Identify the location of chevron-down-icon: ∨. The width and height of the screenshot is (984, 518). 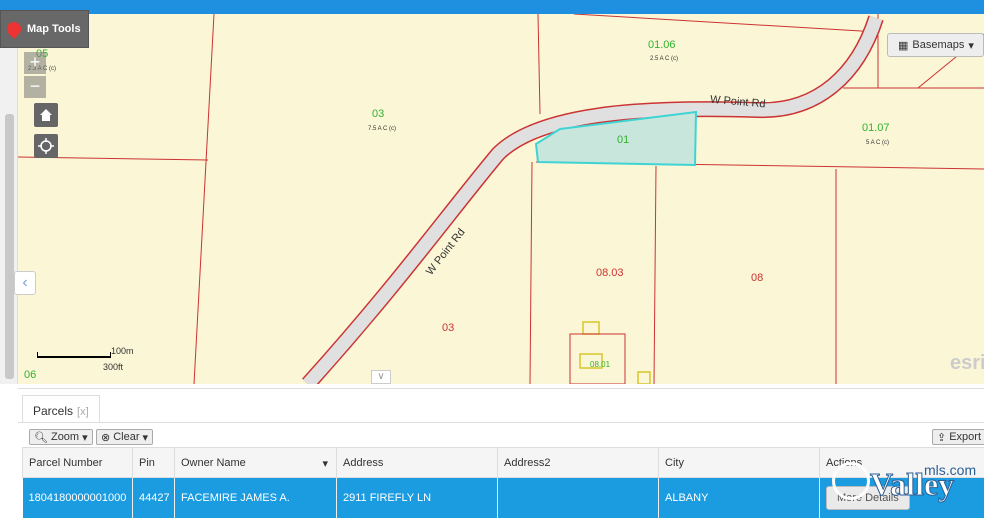
(380, 376).